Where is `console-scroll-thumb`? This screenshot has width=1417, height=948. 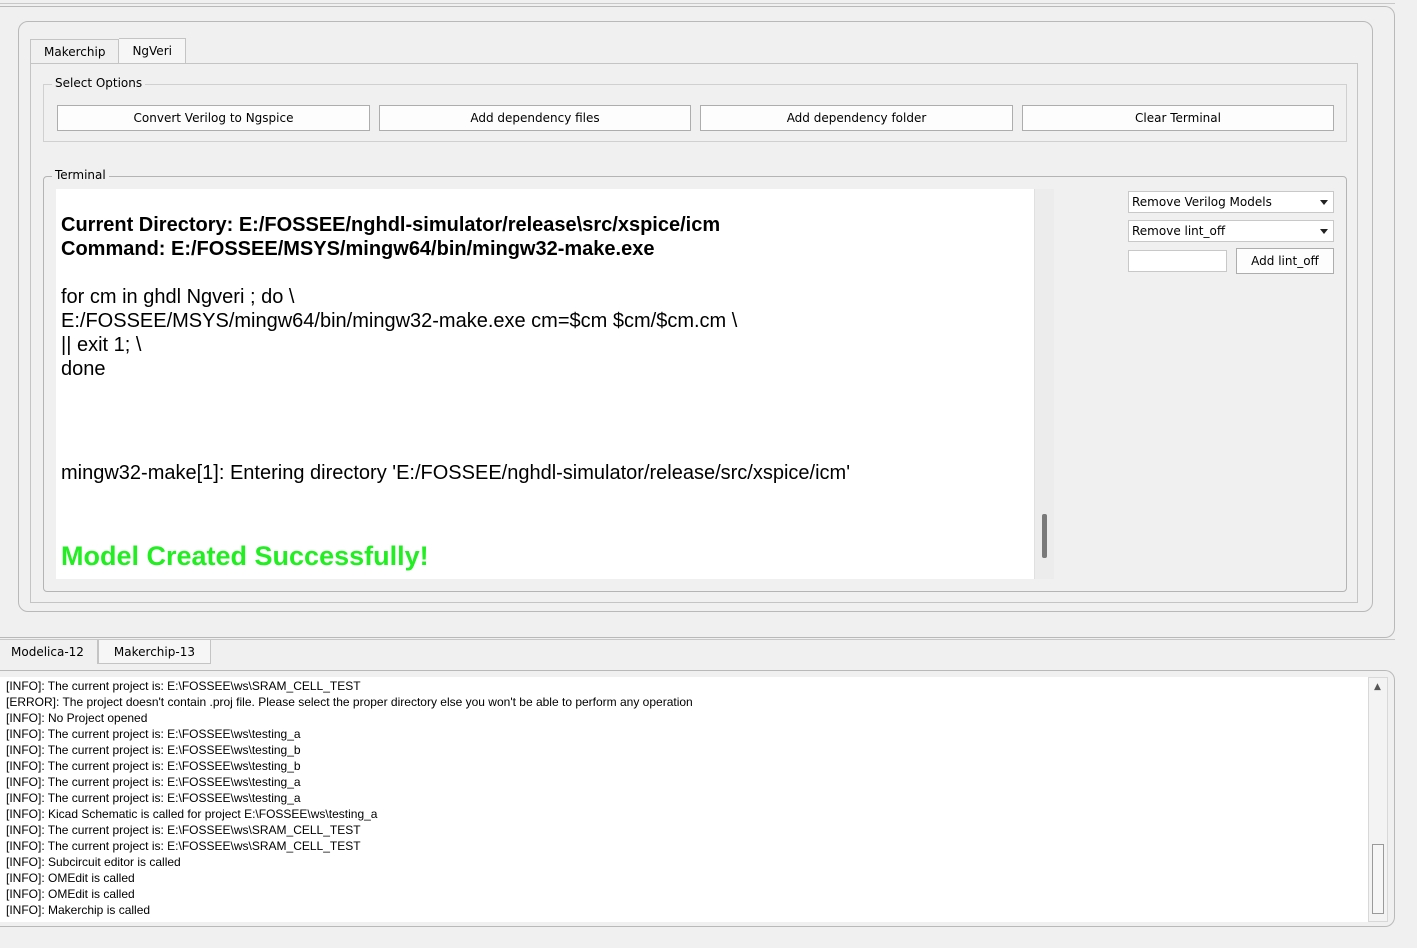
console-scroll-thumb is located at coordinates (1378, 879).